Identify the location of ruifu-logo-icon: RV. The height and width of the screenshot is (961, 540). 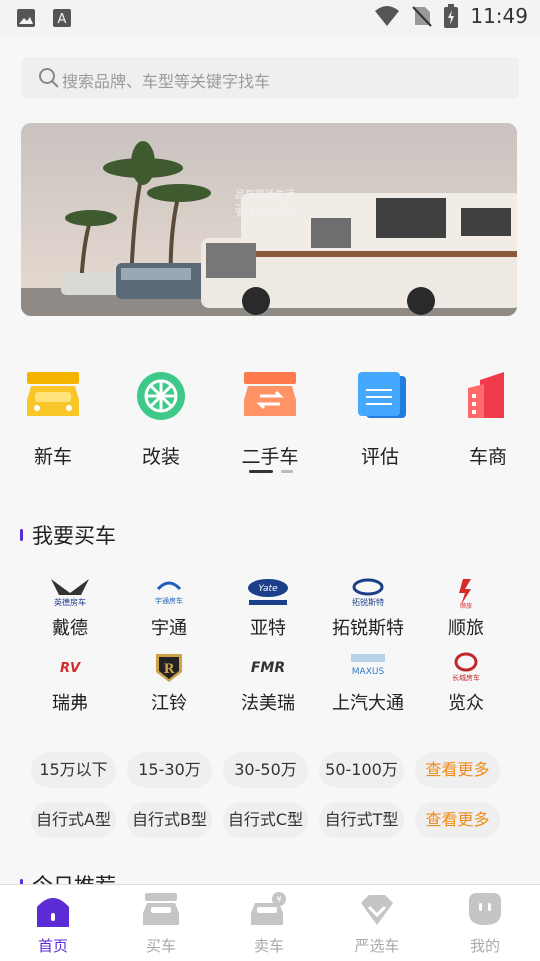
(70, 668).